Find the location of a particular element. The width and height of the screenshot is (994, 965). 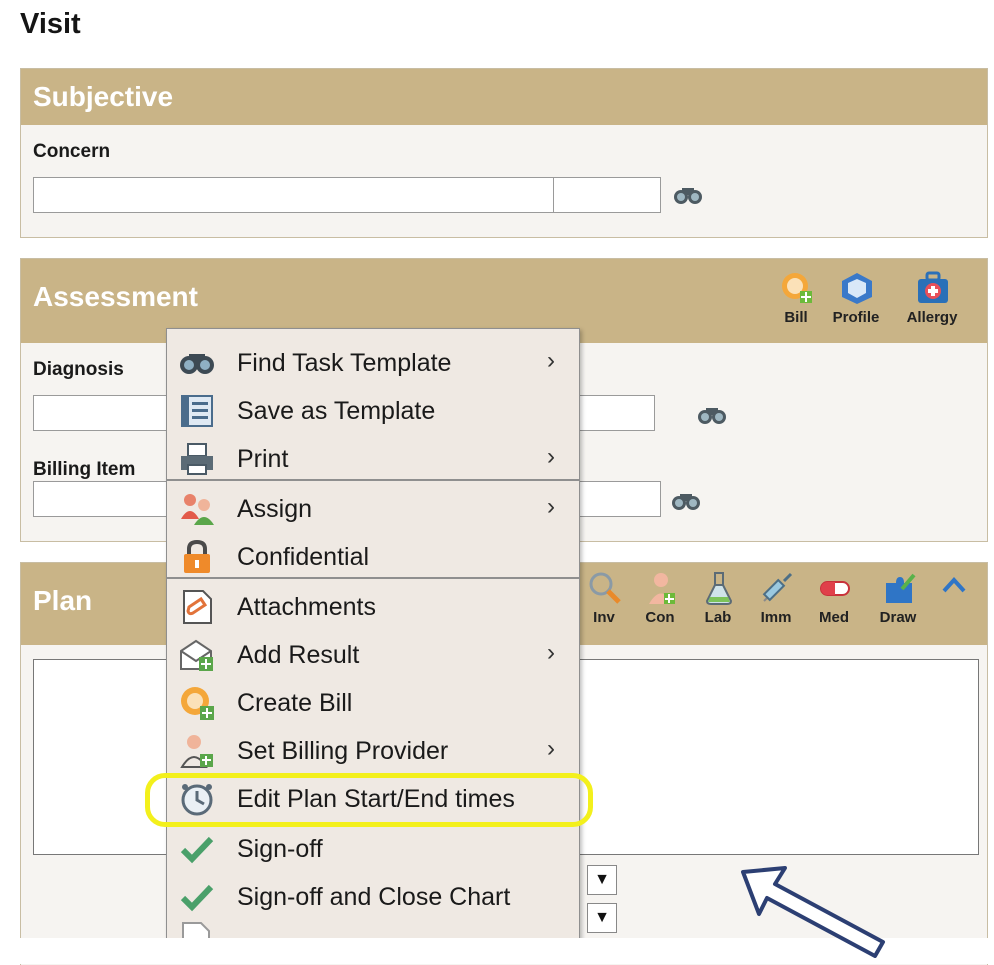

lock-icon is located at coordinates (197, 556).